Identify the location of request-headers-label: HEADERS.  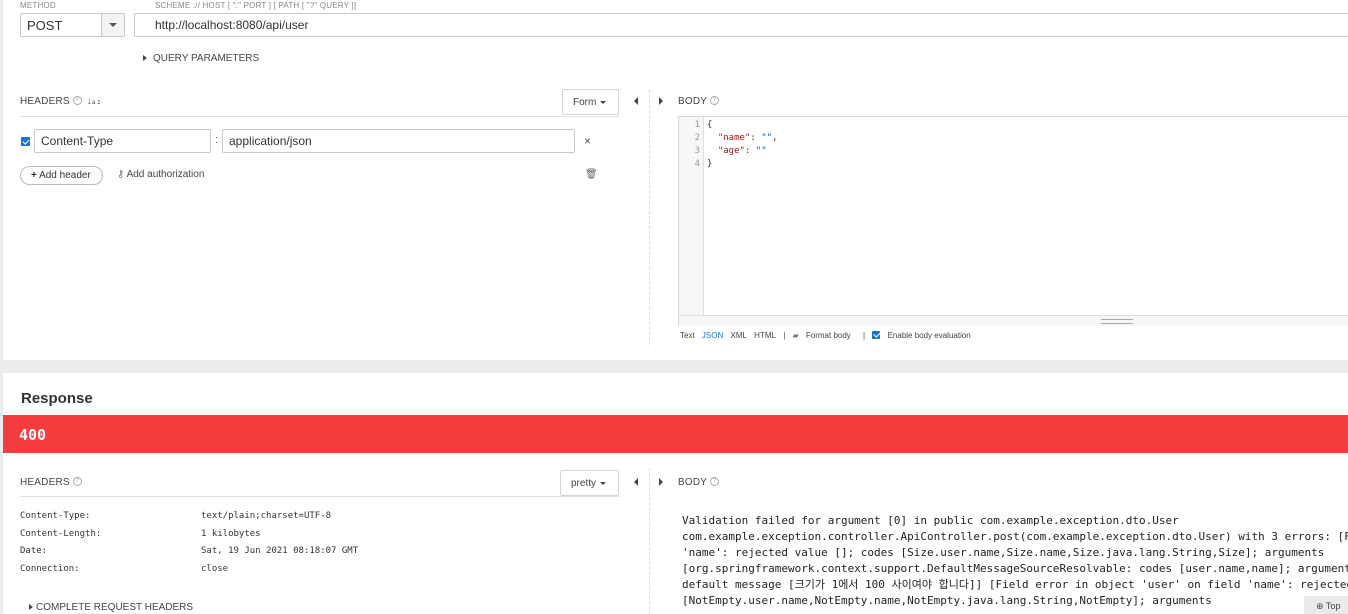
(45, 101).